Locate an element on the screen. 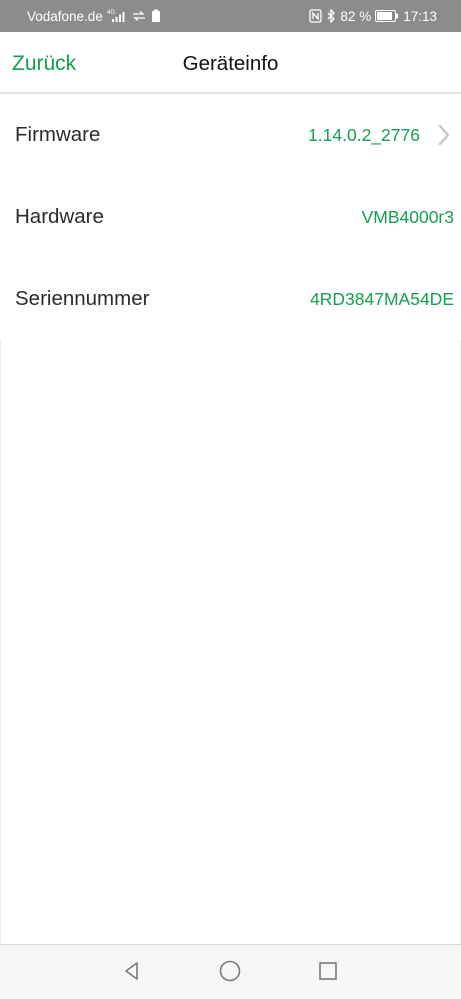 This screenshot has height=999, width=461. nav-recents-button is located at coordinates (328, 971).